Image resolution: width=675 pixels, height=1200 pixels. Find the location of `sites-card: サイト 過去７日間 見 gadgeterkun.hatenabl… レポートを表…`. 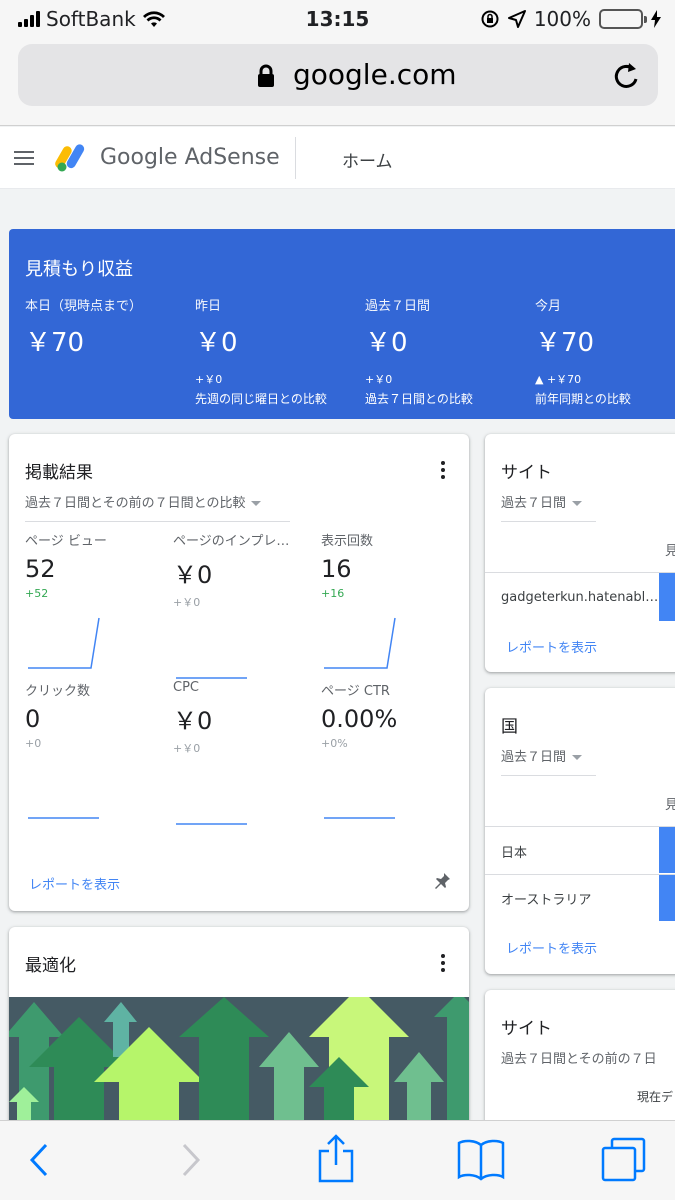

sites-card: サイト 過去７日間 見 gadgeterkun.hatenabl… レポートを表… is located at coordinates (580, 553).